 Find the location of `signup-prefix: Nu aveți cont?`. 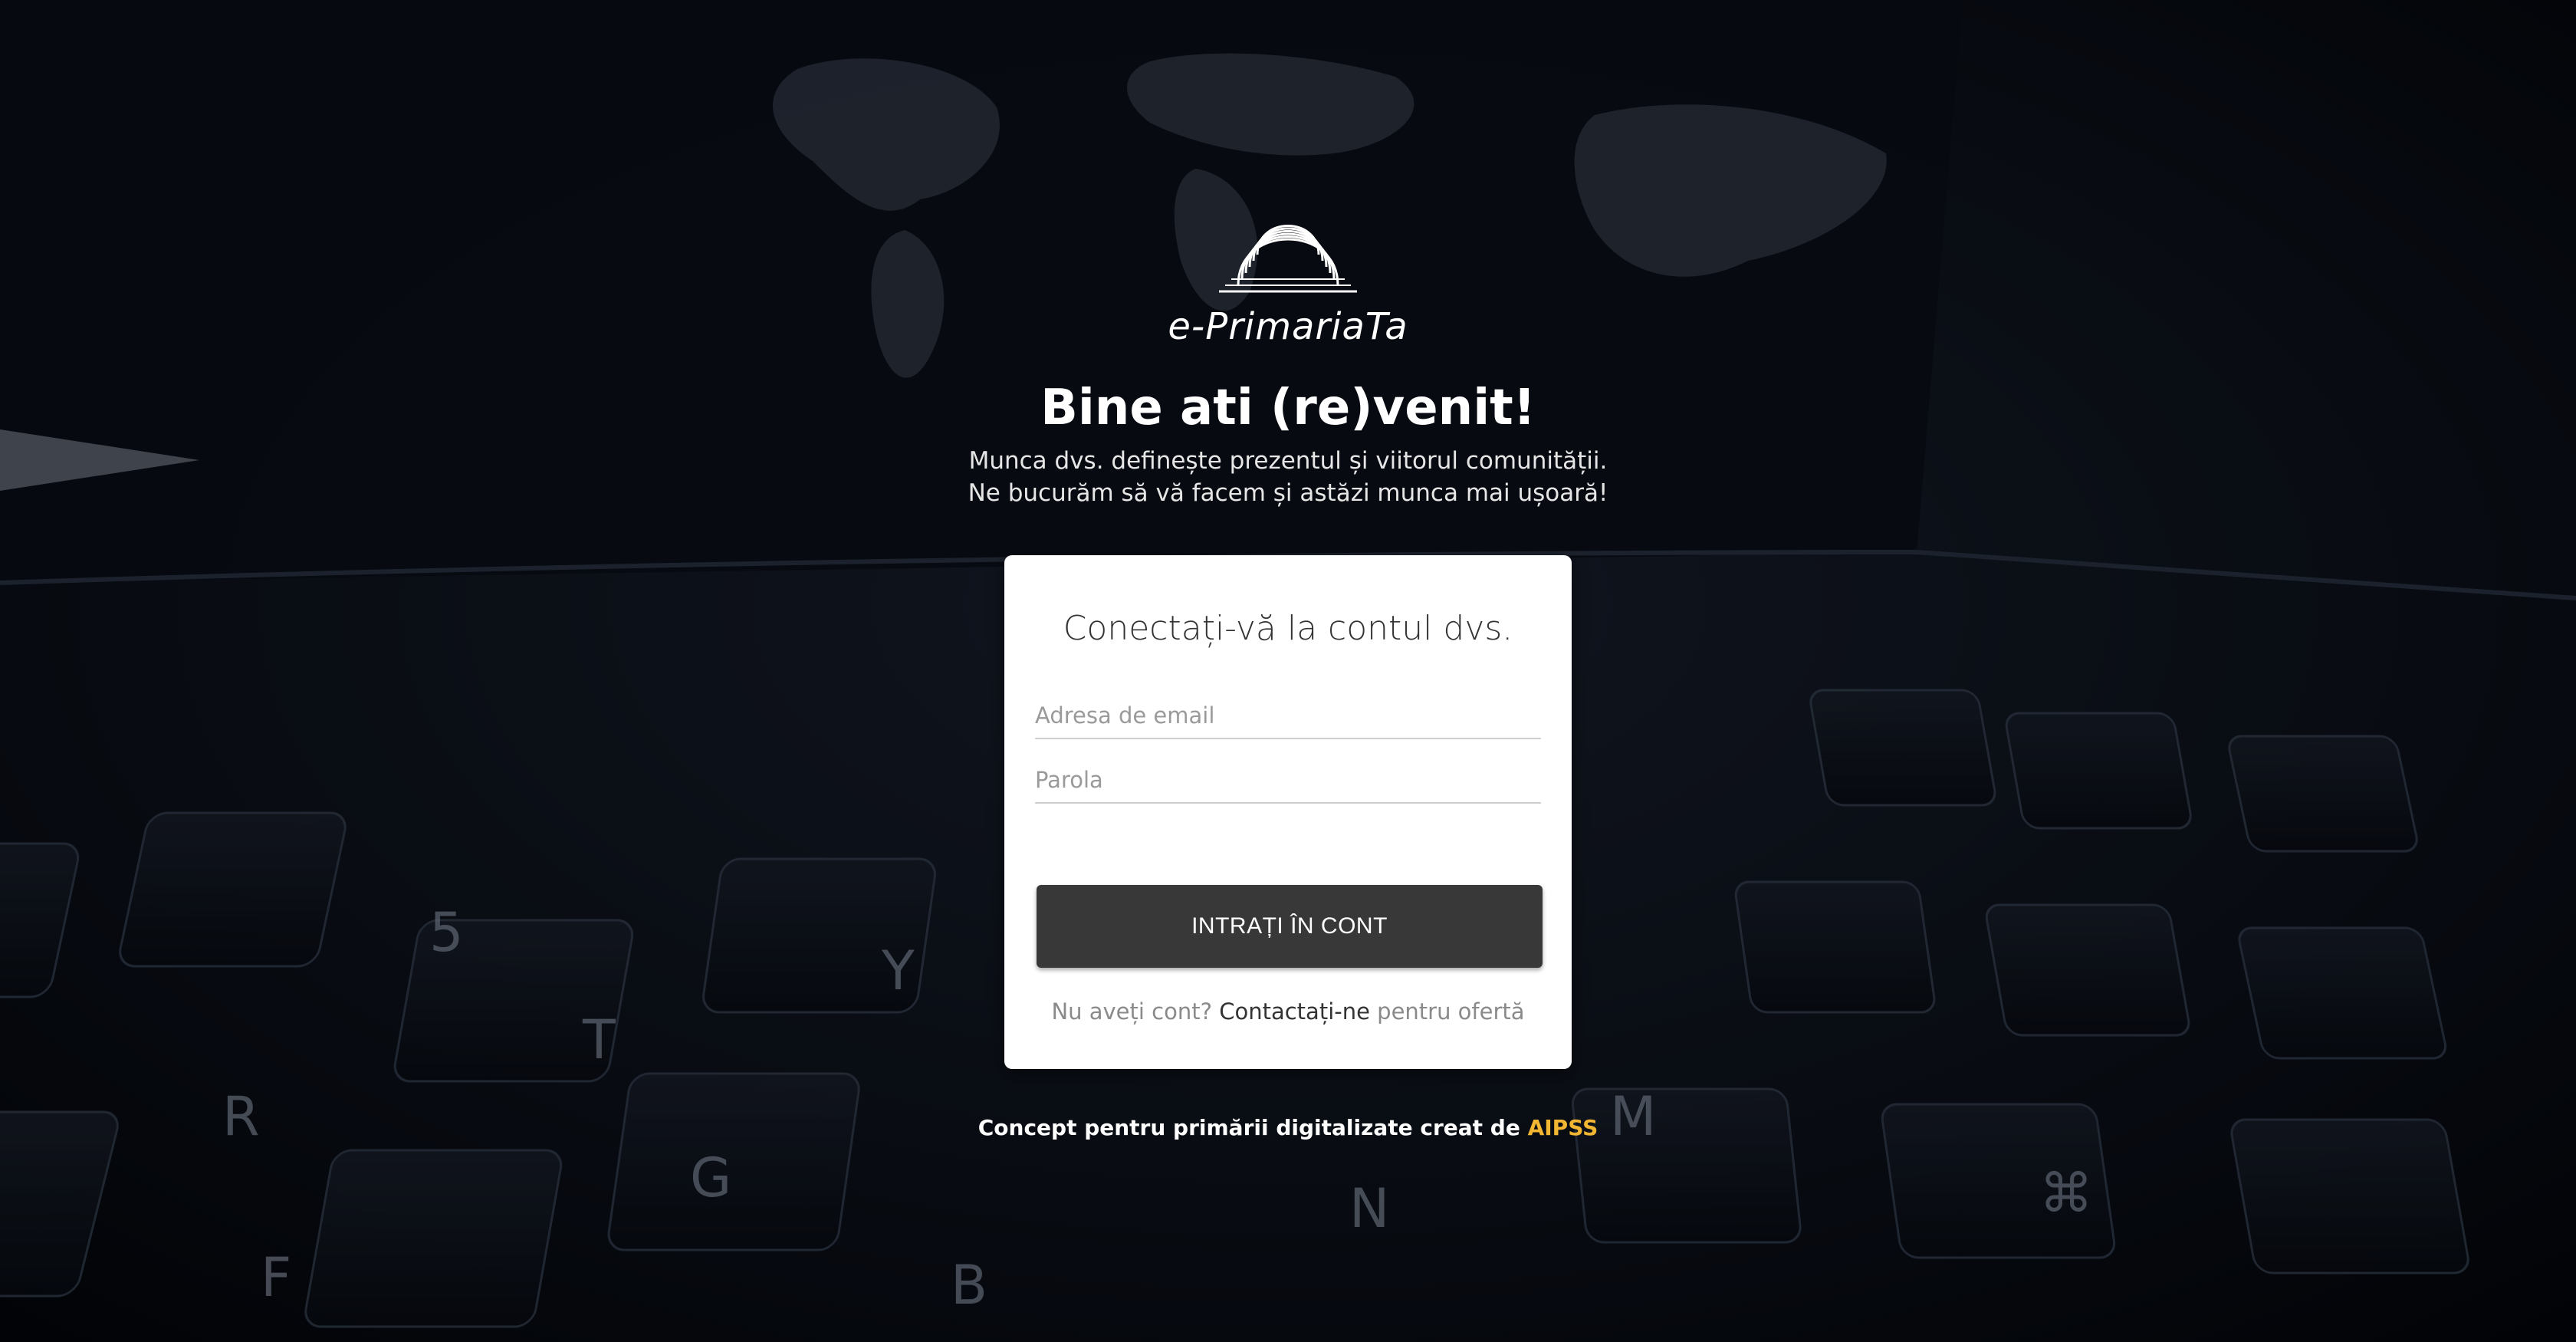

signup-prefix: Nu aveți cont? is located at coordinates (1131, 1011).